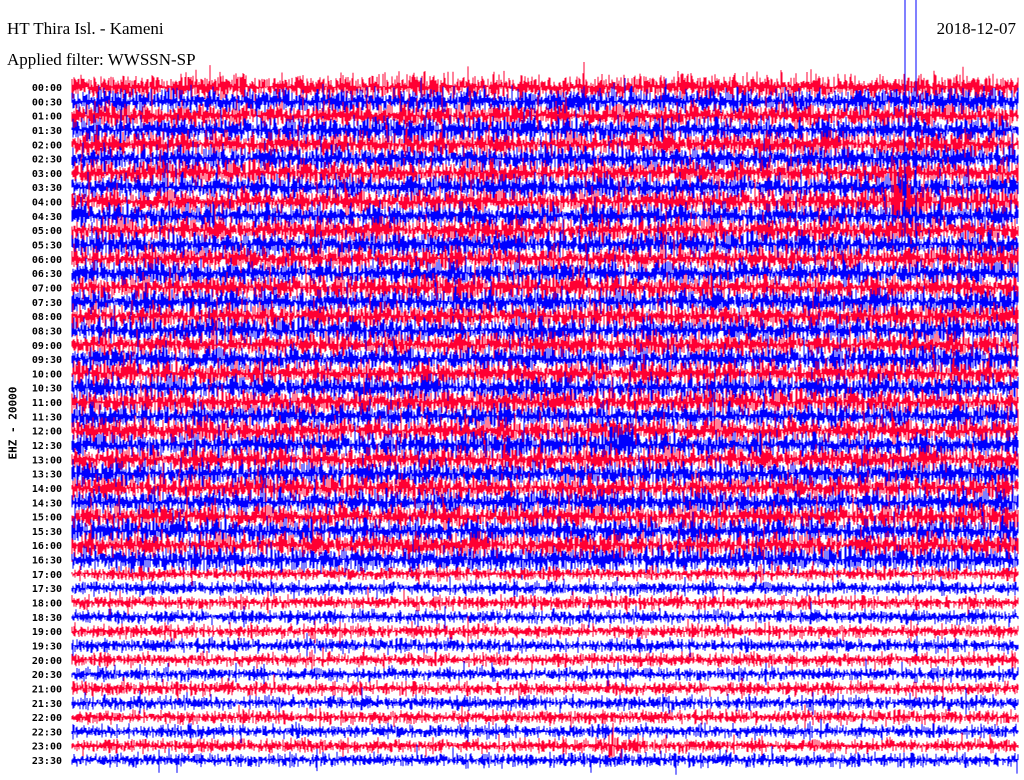 This screenshot has width=1024, height=780. Describe the element at coordinates (47, 403) in the screenshot. I see `time-tick-label: 11:00` at that location.